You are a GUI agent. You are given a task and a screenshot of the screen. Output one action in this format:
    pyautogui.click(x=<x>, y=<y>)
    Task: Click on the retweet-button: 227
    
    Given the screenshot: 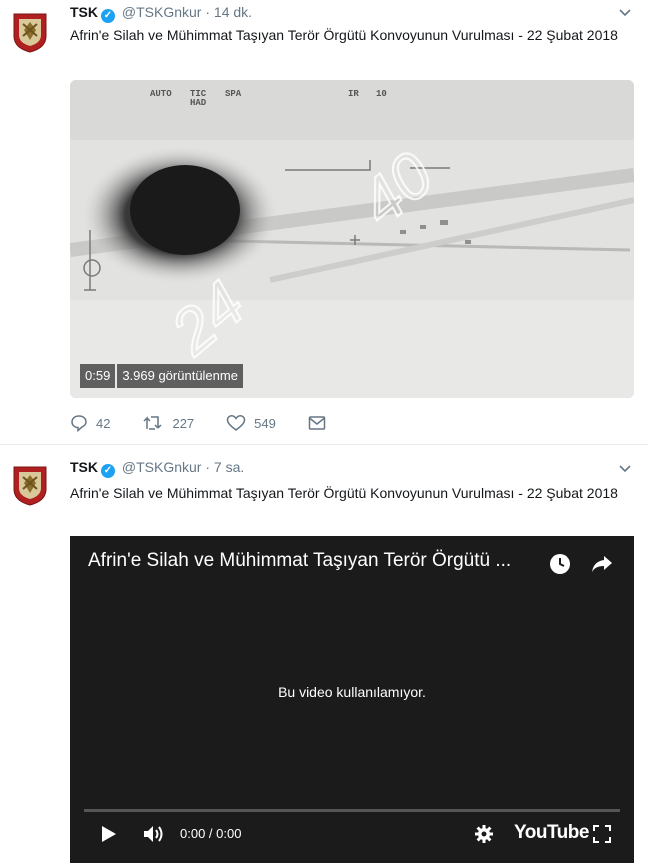 What is the action you would take?
    pyautogui.click(x=168, y=423)
    